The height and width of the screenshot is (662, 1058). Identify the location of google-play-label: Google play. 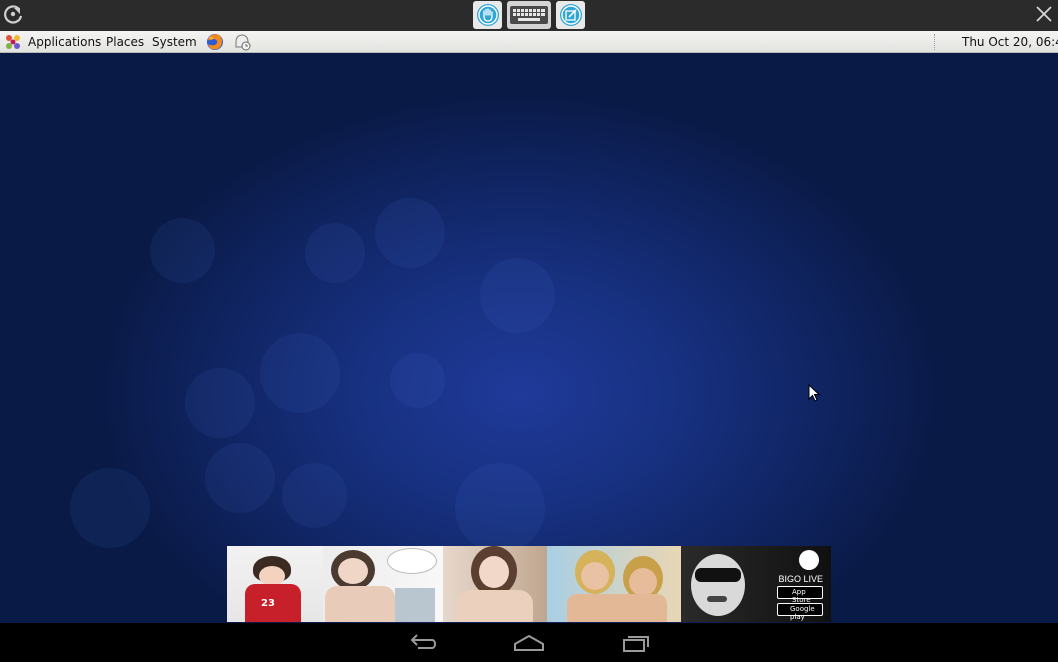
(802, 613).